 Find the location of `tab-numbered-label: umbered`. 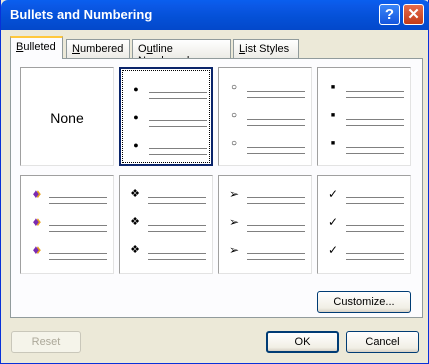

tab-numbered-label: umbered is located at coordinates (101, 49).